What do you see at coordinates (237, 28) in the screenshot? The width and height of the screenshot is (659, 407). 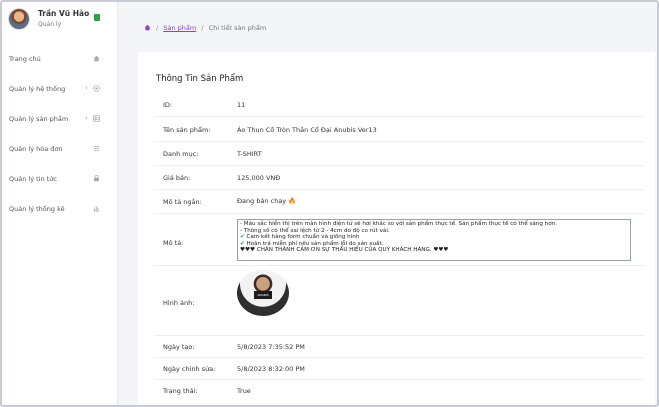 I see `breadcrumb-current: Chi tiết sản phẩm` at bounding box center [237, 28].